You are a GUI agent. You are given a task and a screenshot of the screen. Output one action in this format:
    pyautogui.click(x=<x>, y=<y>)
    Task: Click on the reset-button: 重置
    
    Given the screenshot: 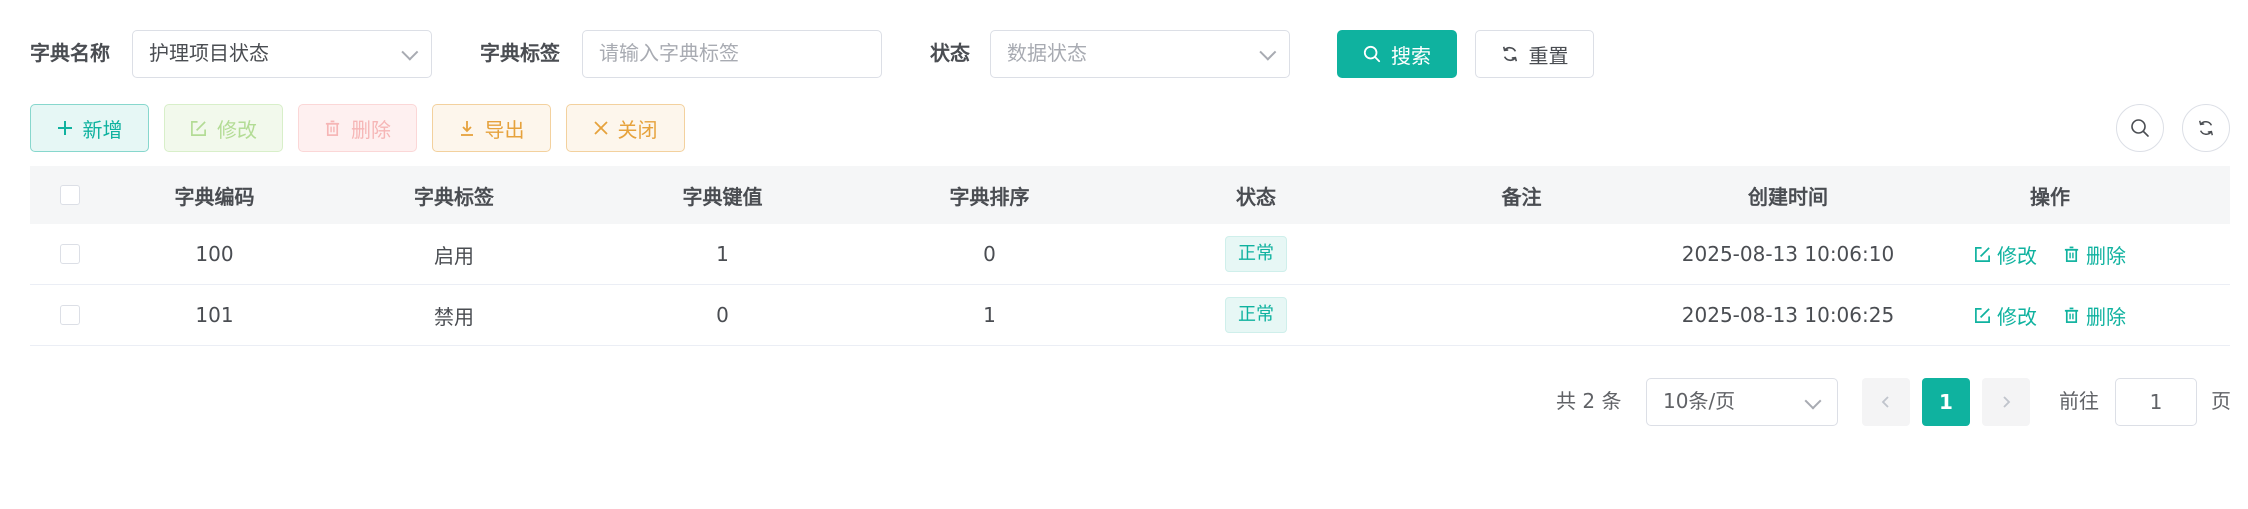 What is the action you would take?
    pyautogui.click(x=1534, y=54)
    